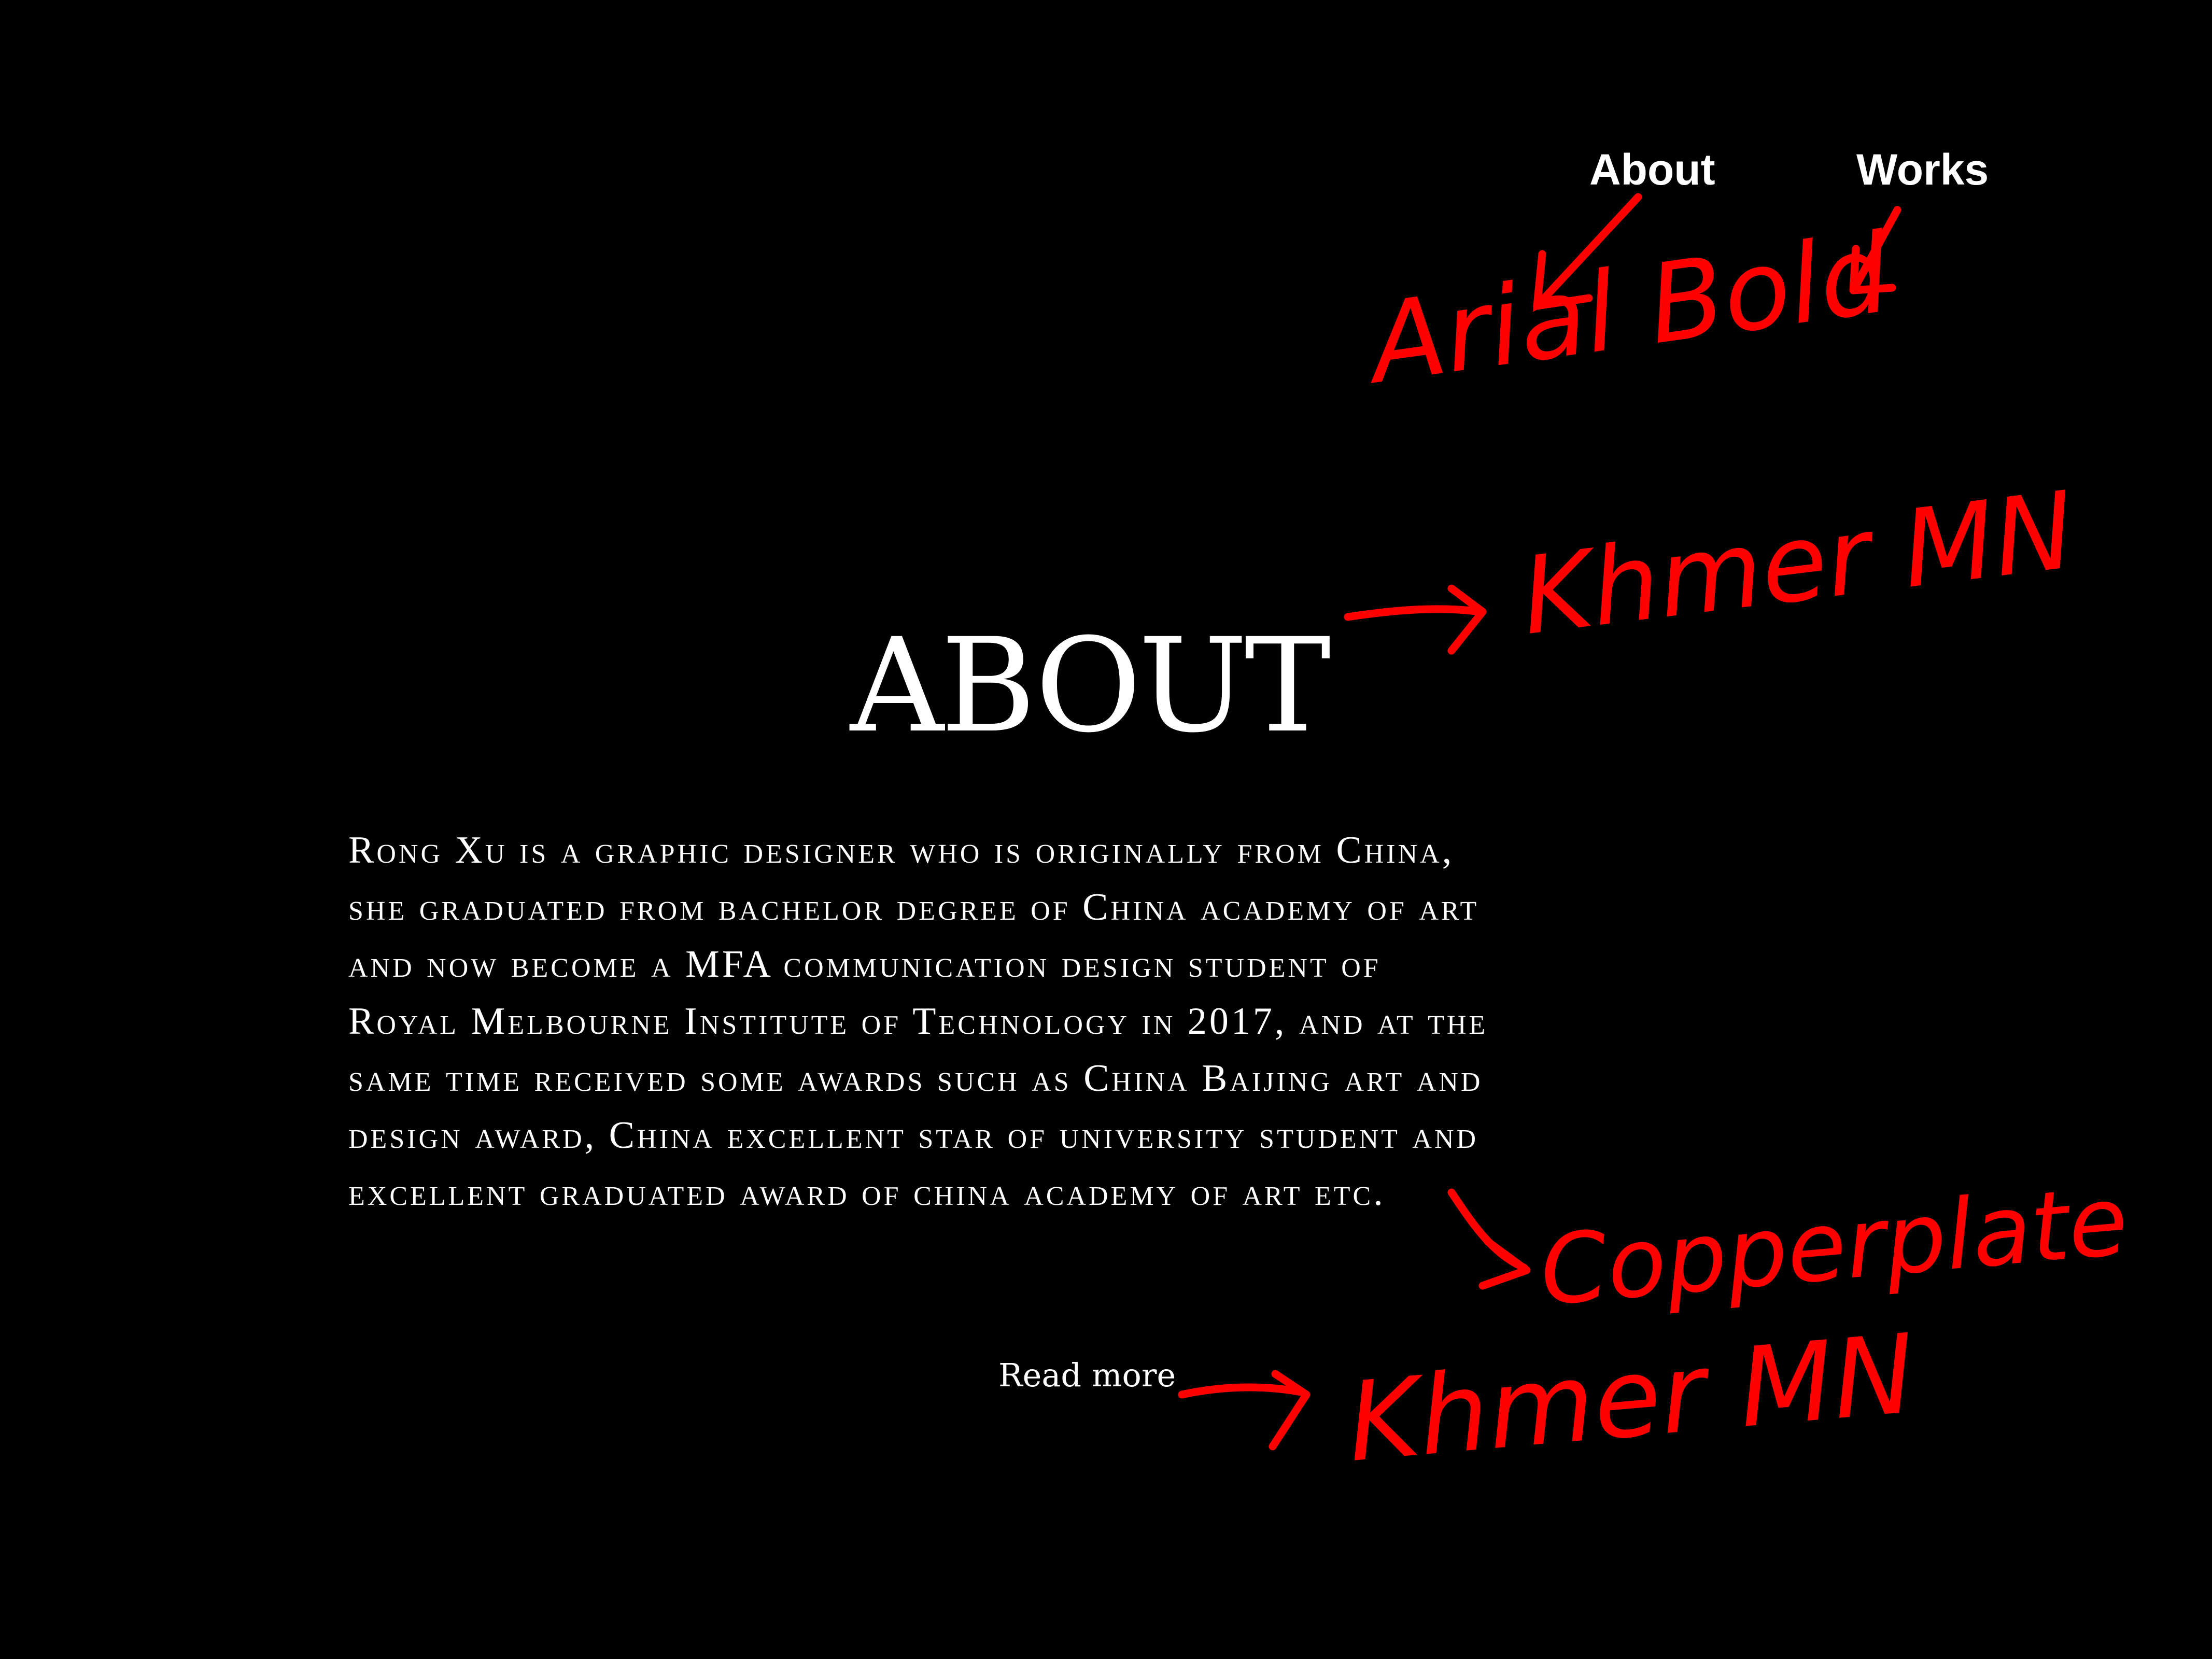  Describe the element at coordinates (1415, 619) in the screenshot. I see `annotation-arrow-heading` at that location.